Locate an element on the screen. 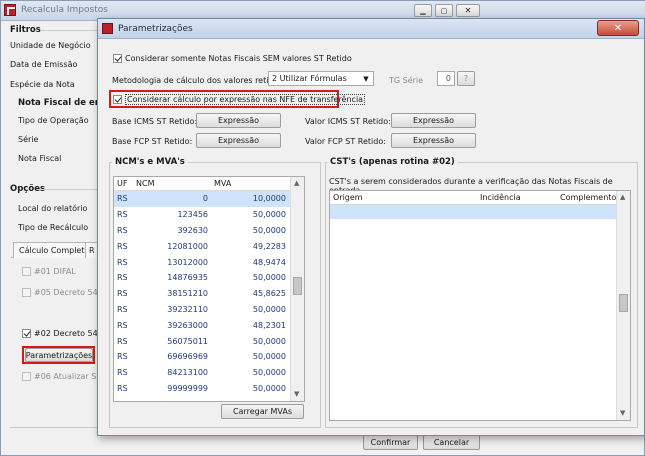 This screenshot has width=645, height=456. cell-ncm: 84213100 is located at coordinates (187, 373).